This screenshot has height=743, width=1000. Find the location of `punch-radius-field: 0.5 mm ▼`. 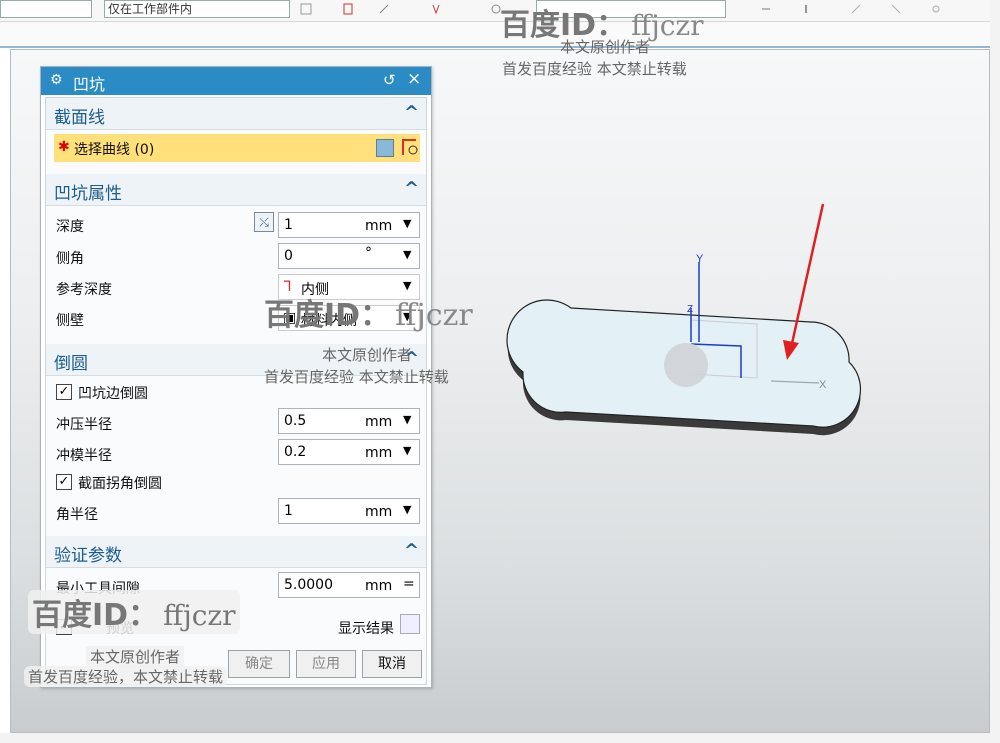

punch-radius-field: 0.5 mm ▼ is located at coordinates (349, 421).